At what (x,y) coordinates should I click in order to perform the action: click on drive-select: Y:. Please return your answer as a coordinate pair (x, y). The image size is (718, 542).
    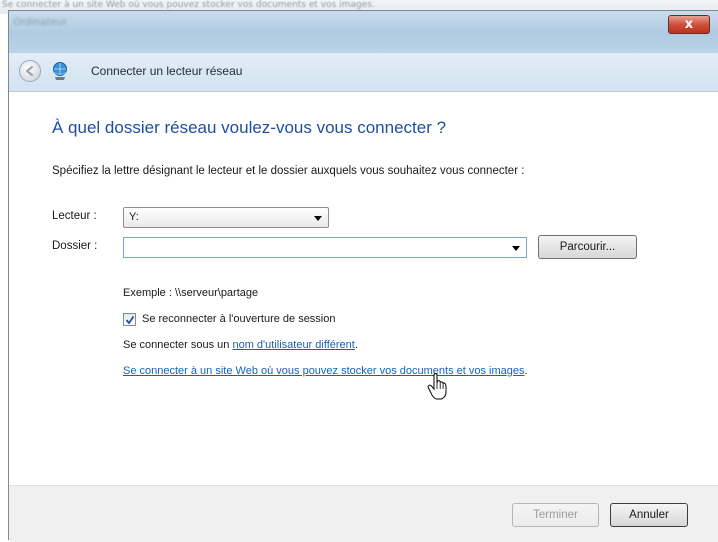
    Looking at the image, I should click on (226, 217).